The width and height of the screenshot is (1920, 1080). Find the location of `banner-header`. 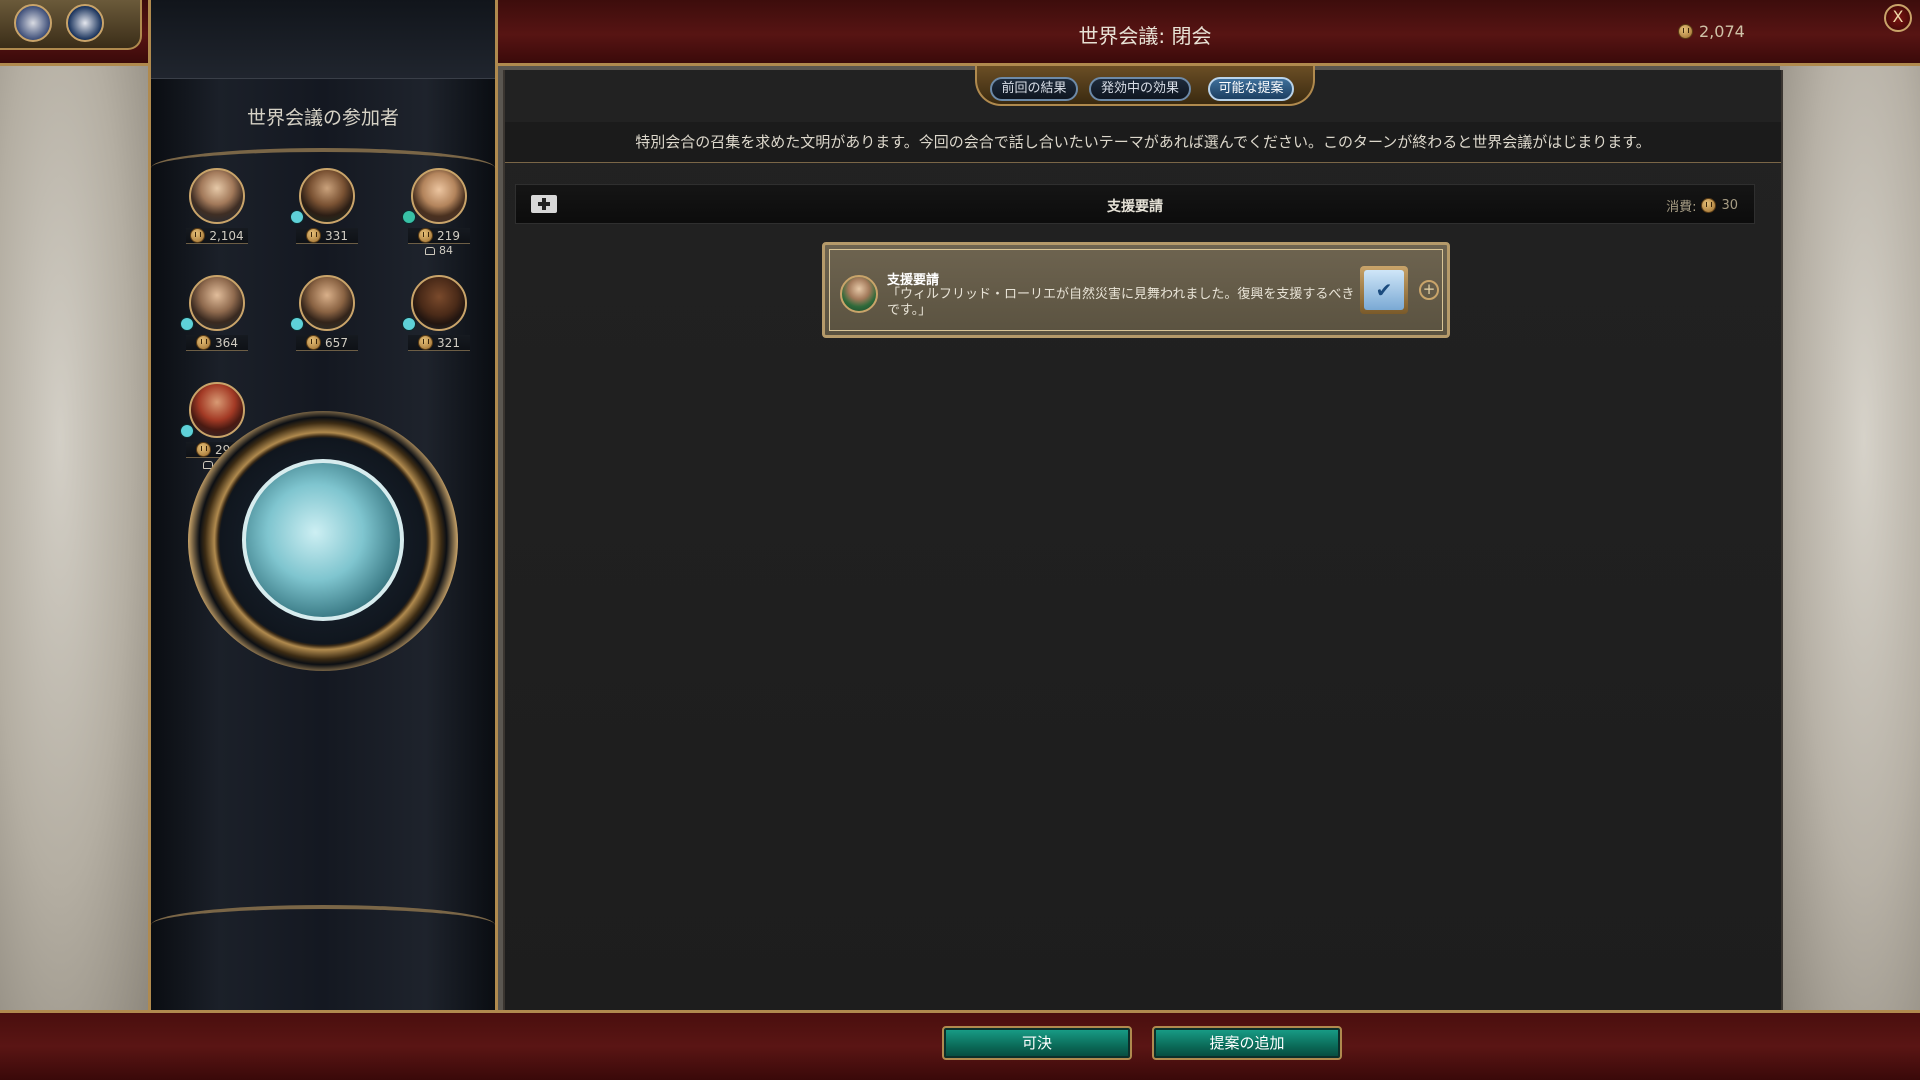

banner-header is located at coordinates (323, 39).